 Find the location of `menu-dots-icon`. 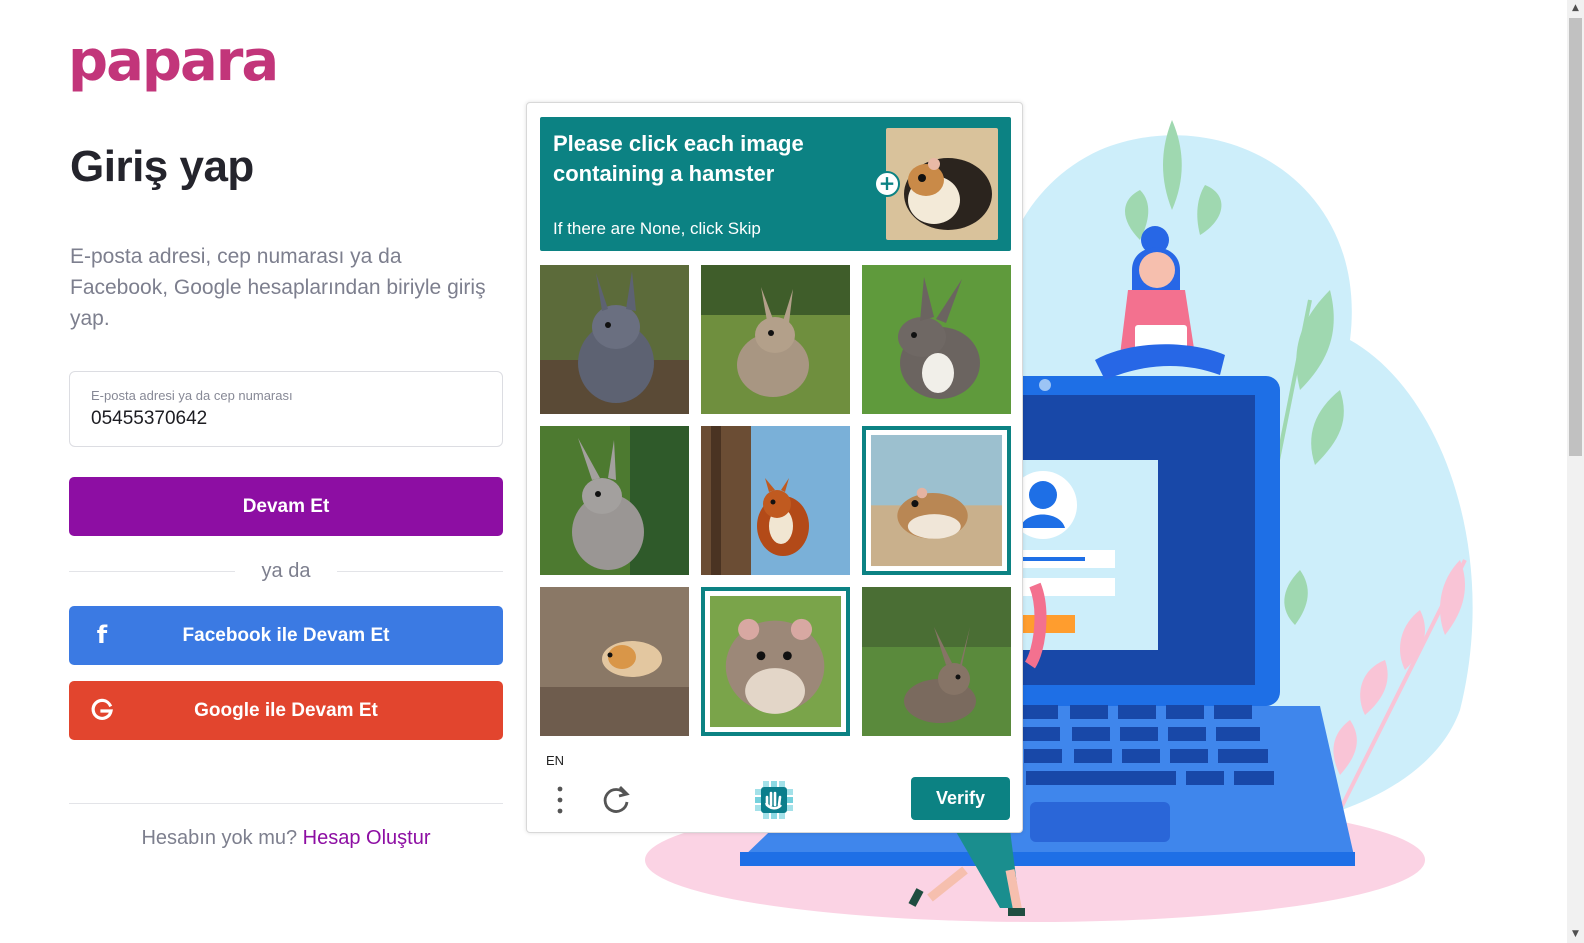

menu-dots-icon is located at coordinates (560, 800).